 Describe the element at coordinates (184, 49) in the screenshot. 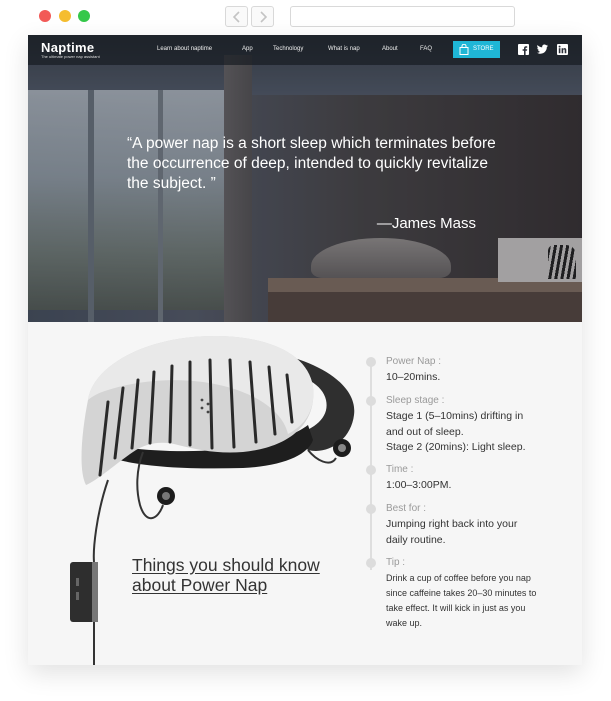

I see `nav-link-learn: Learn about naptime` at that location.